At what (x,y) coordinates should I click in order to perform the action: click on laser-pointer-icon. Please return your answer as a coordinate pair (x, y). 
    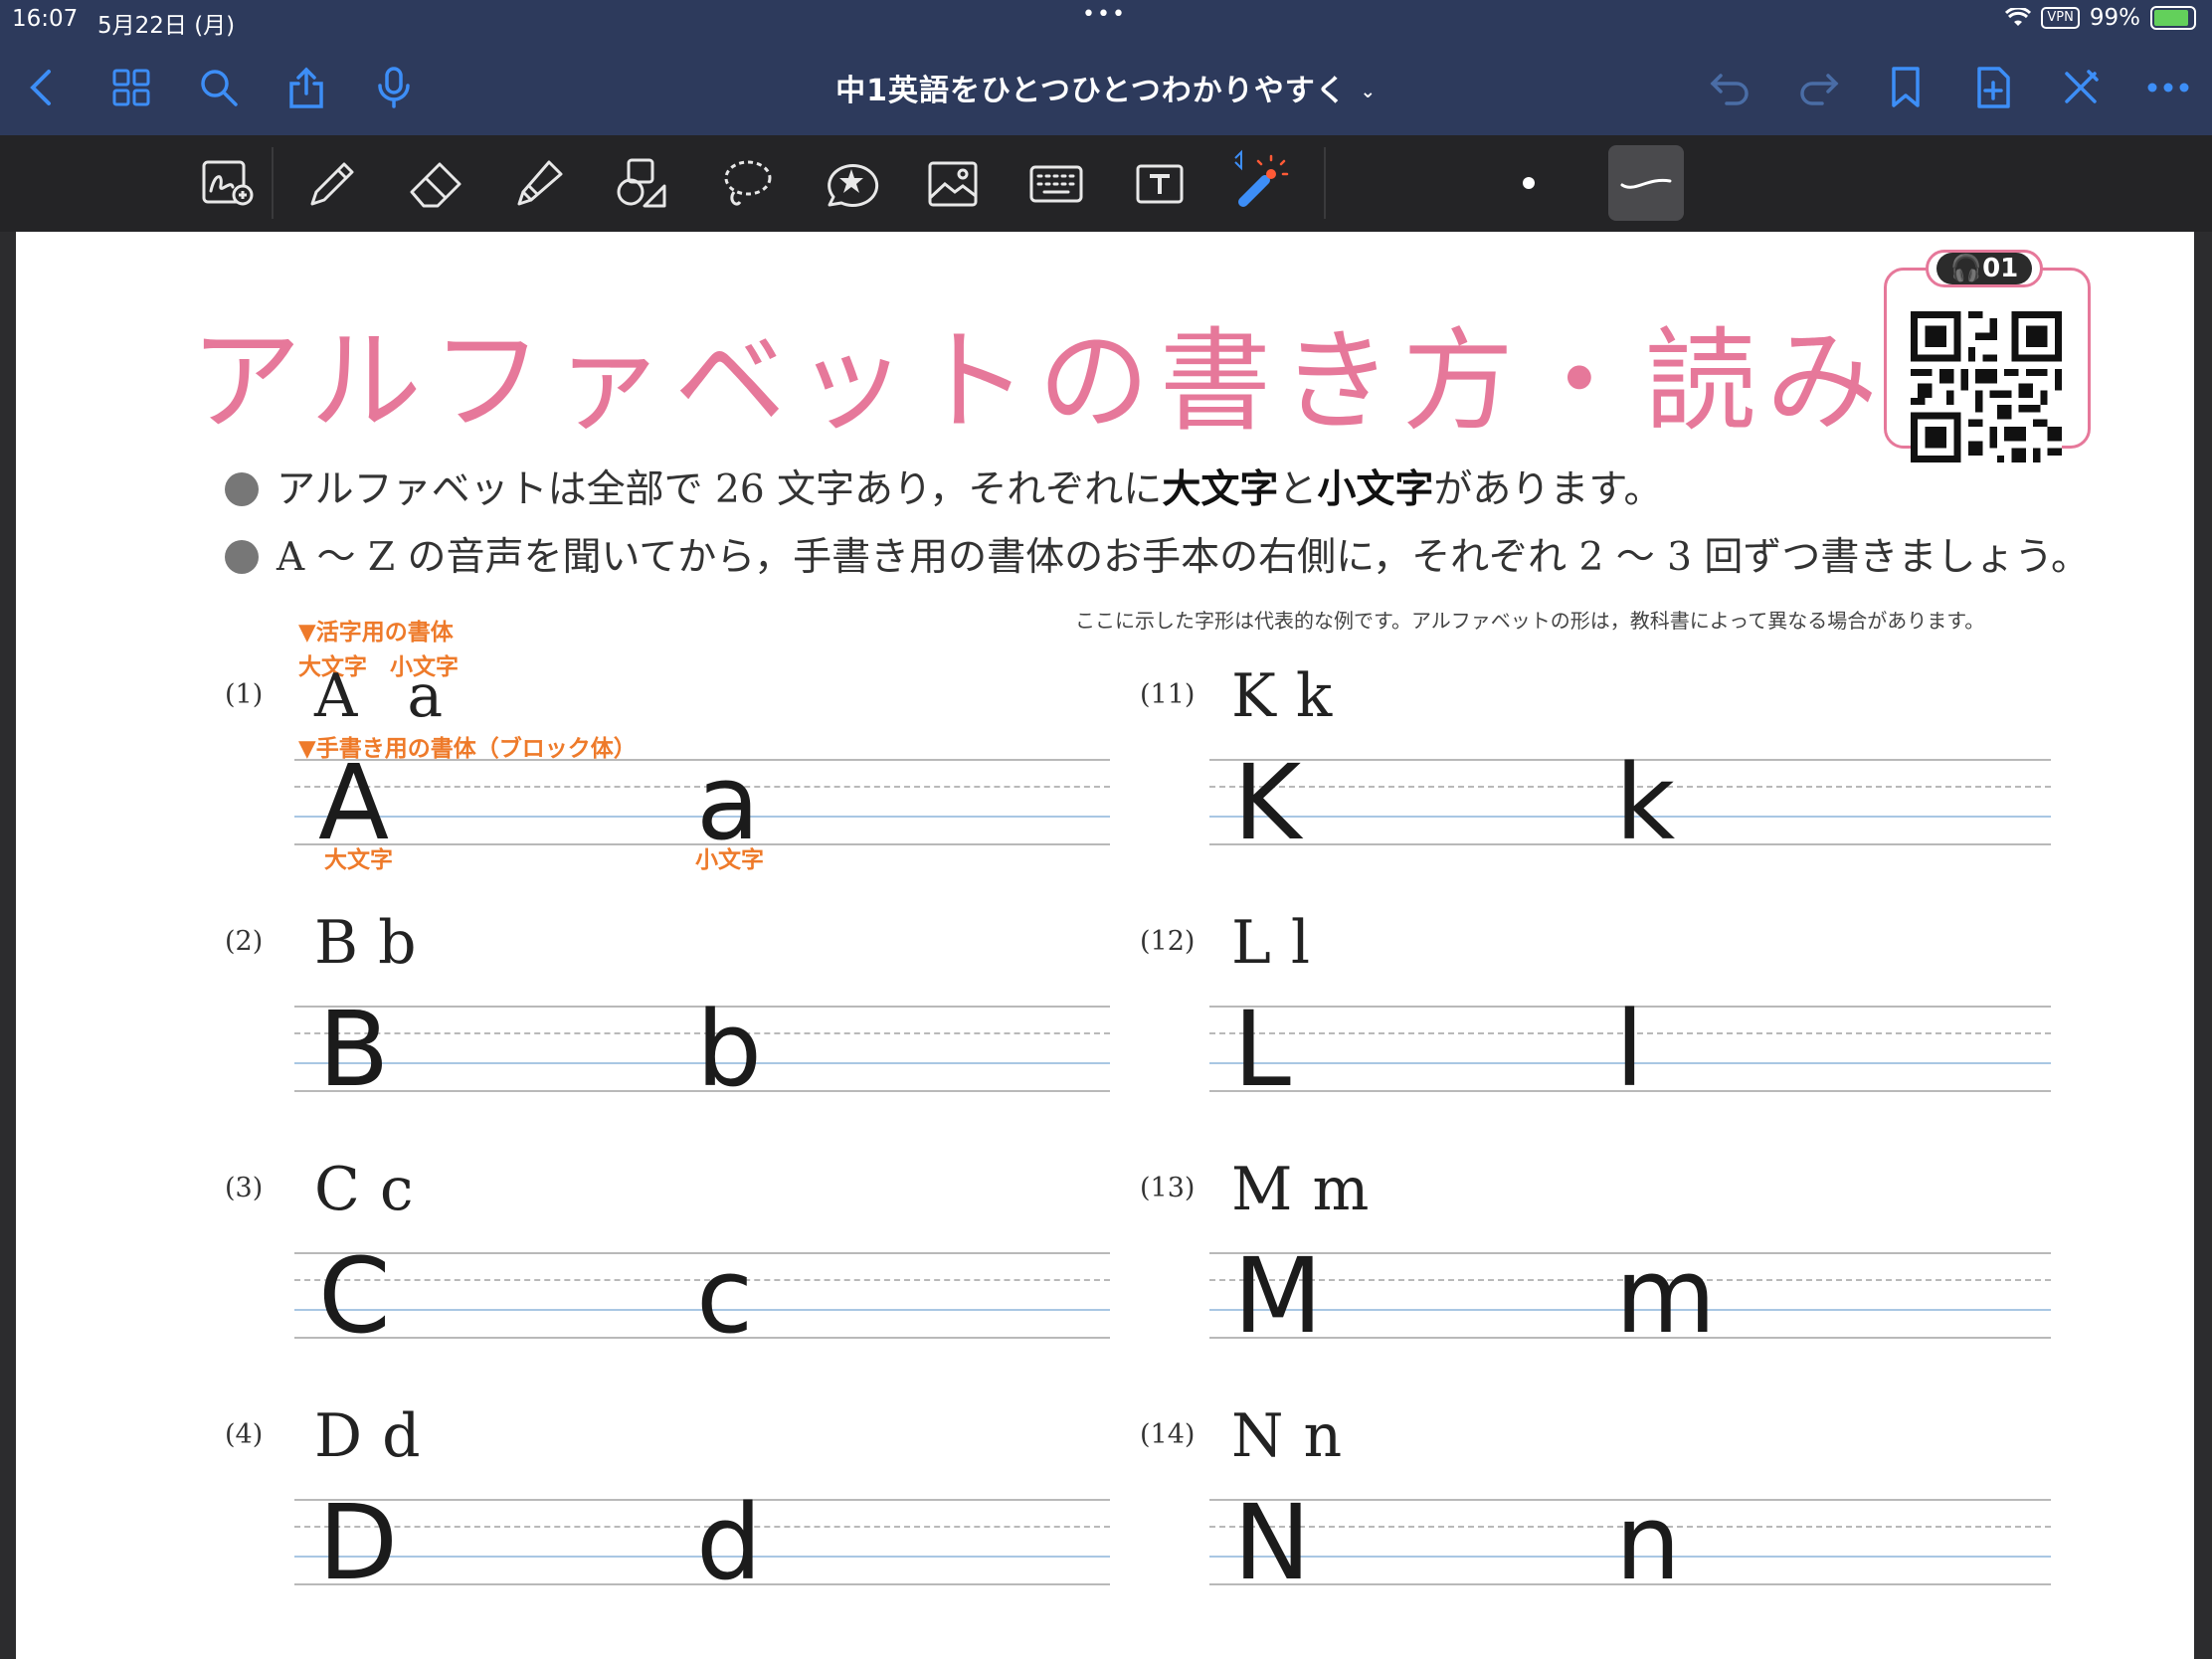
    Looking at the image, I should click on (1259, 180).